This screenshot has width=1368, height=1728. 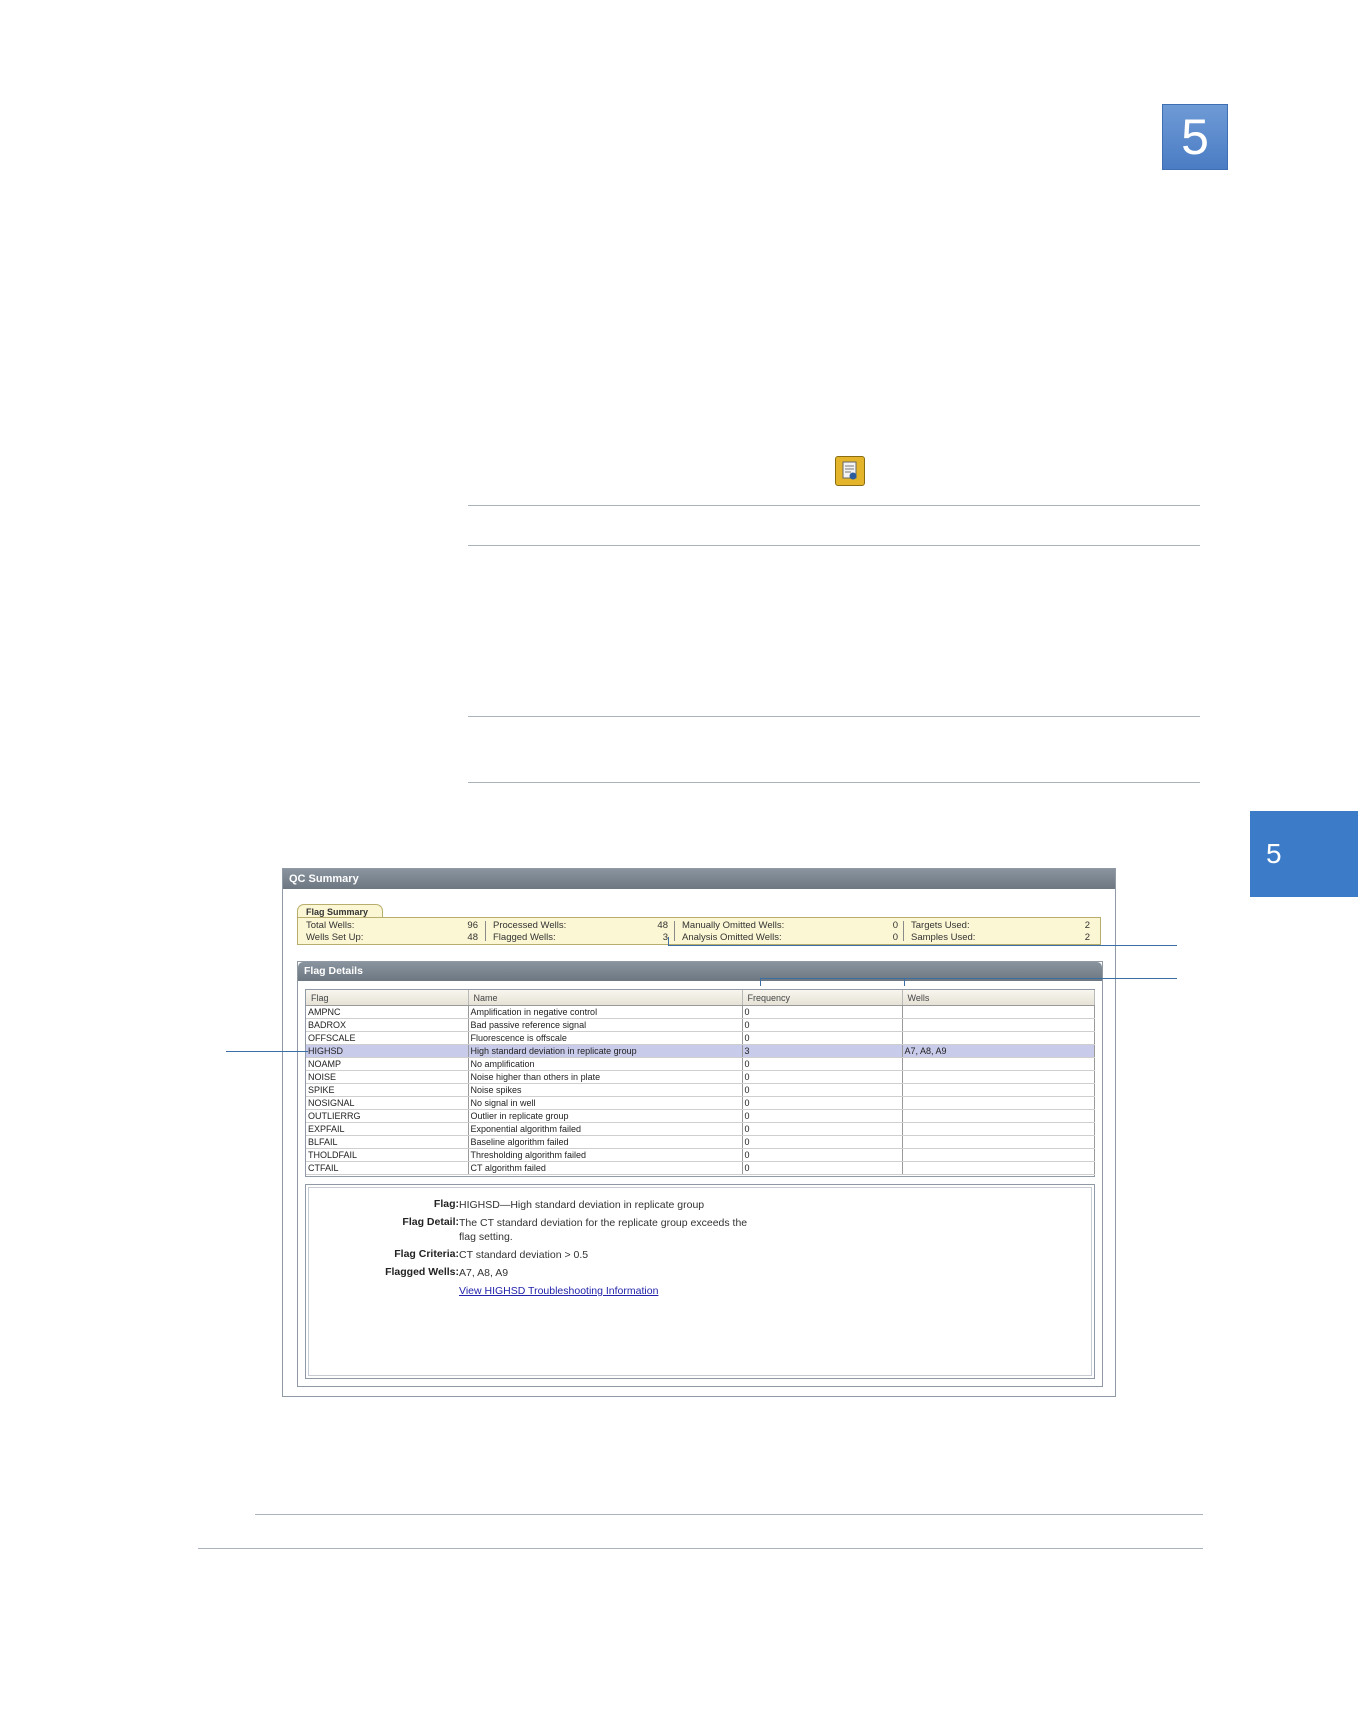 I want to click on troubleshooting-link: View HIGHSD Troubleshooting Information, so click(x=558, y=1291).